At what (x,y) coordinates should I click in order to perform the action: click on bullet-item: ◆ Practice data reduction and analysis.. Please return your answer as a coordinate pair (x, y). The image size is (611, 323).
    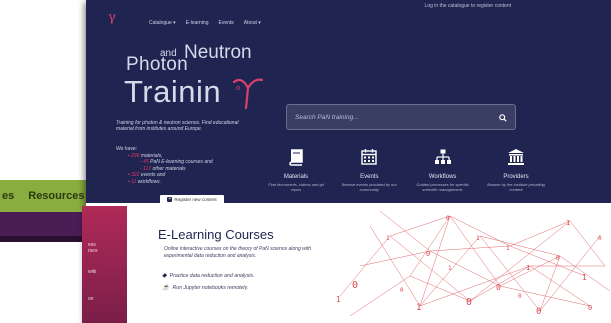
    Looking at the image, I should click on (208, 276).